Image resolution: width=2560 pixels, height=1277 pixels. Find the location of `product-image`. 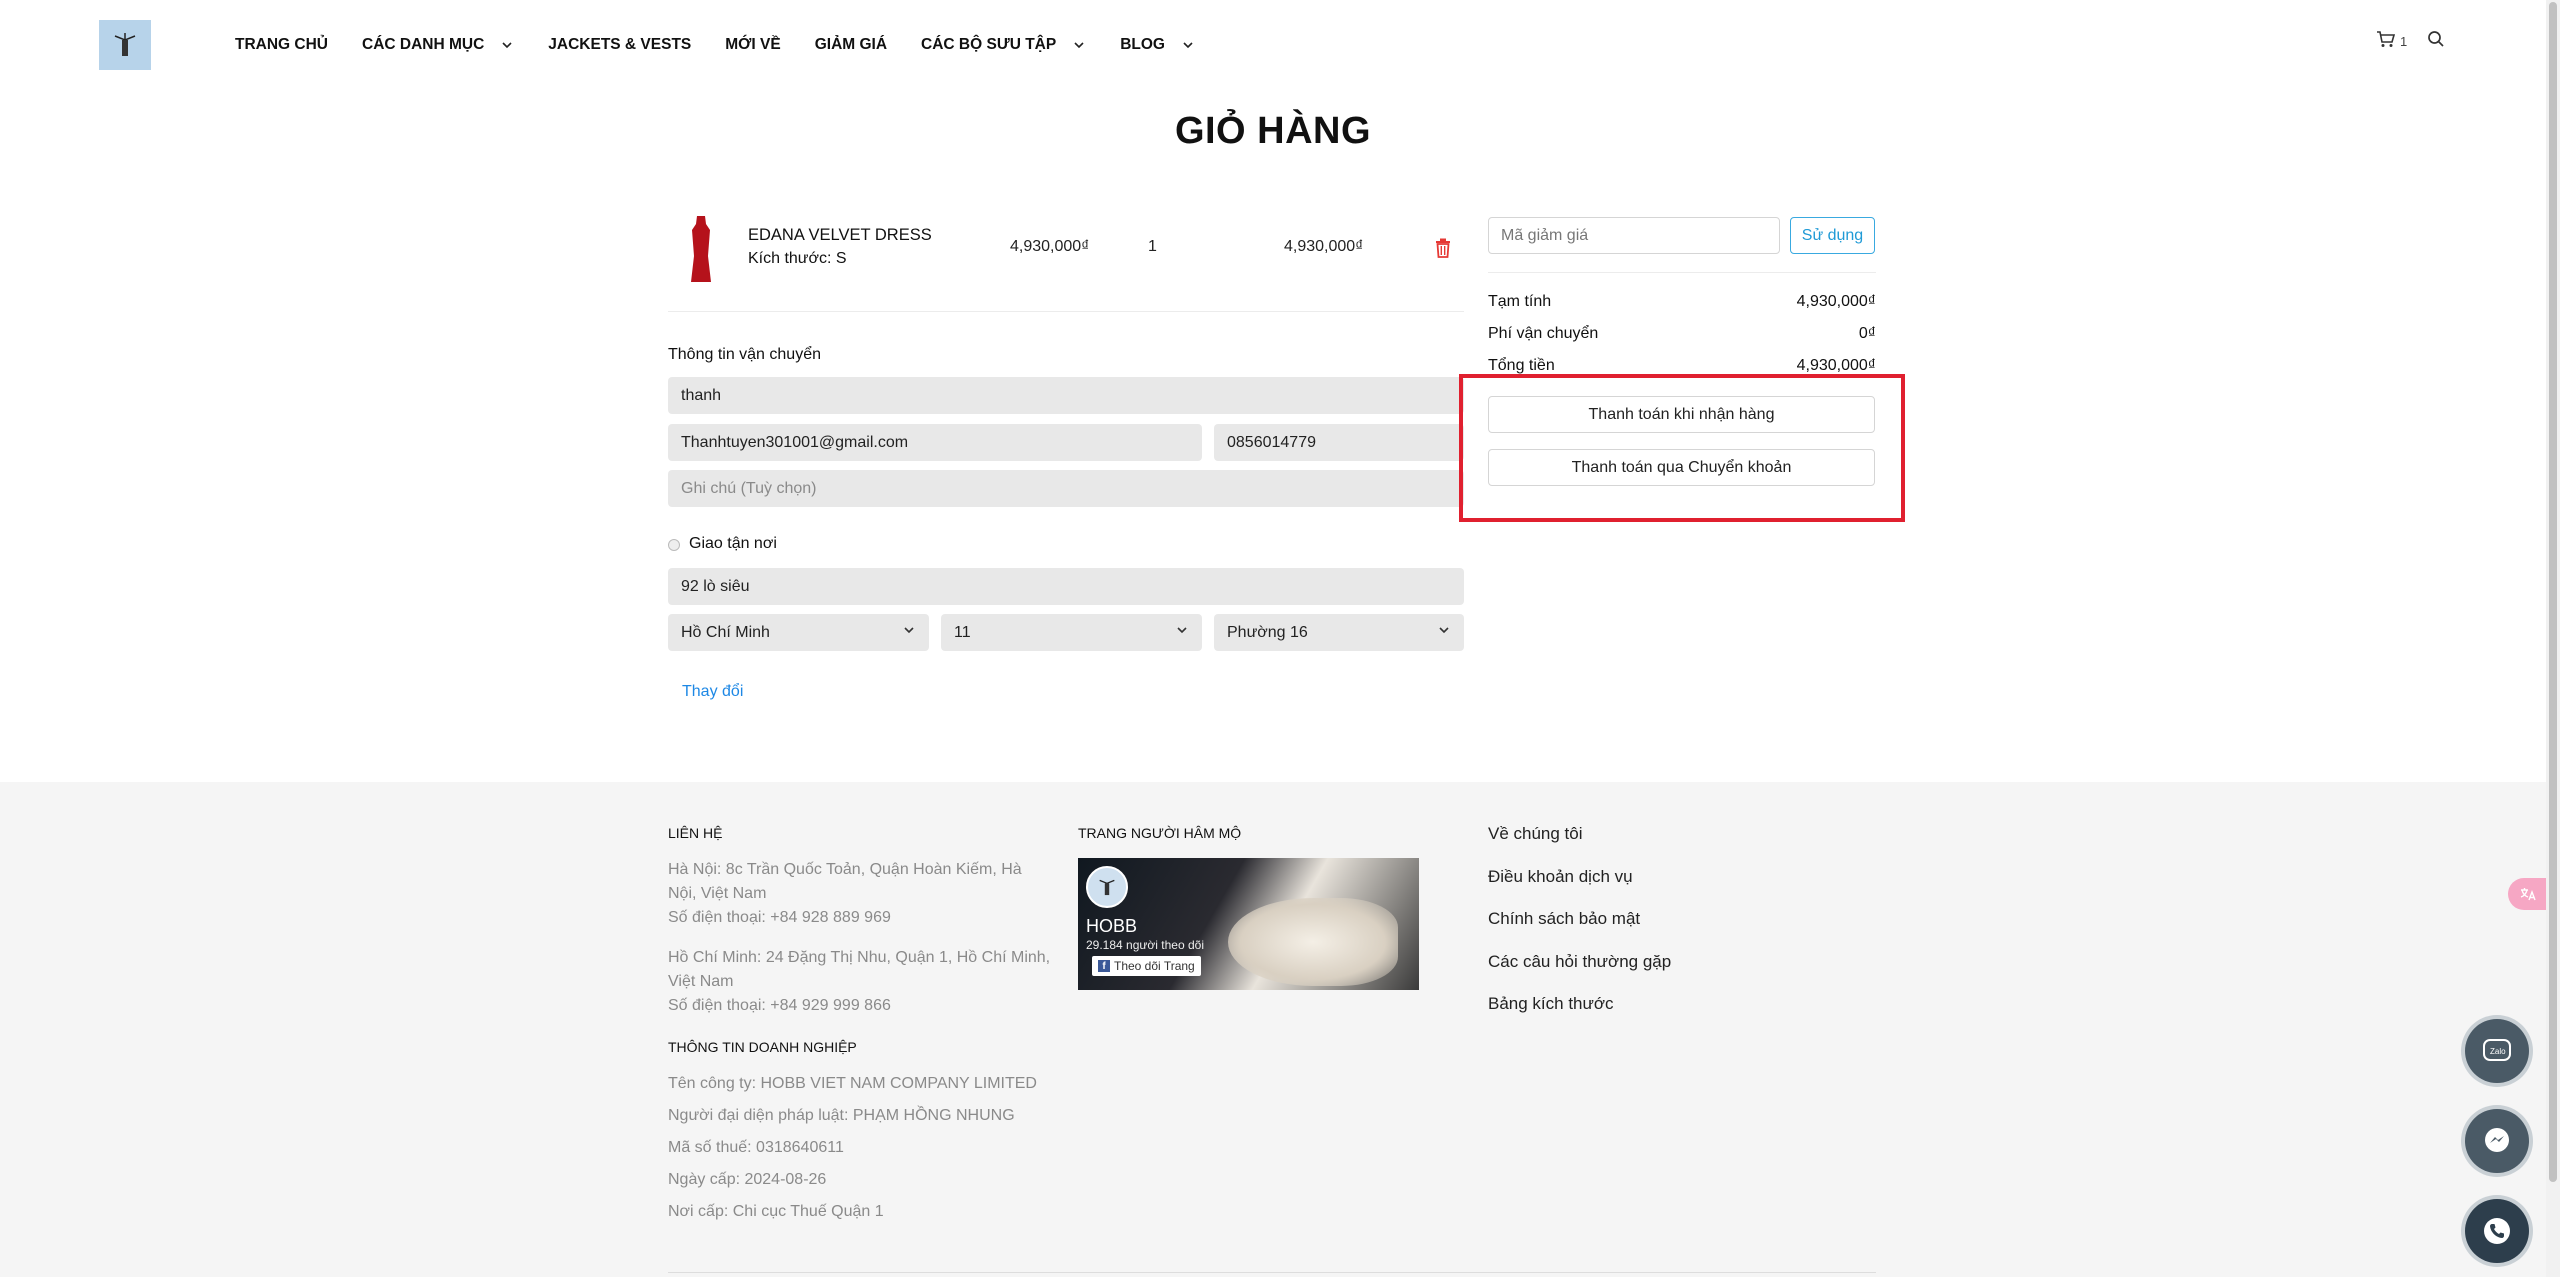

product-image is located at coordinates (701, 249).